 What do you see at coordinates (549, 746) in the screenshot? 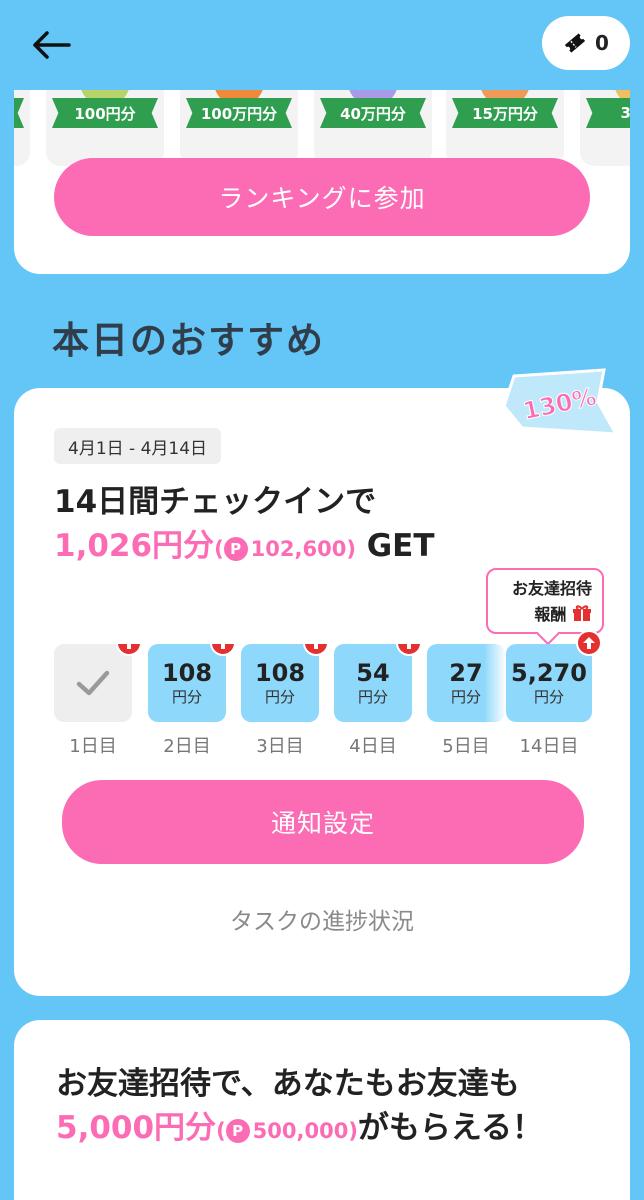
I see `day-label: 14日目` at bounding box center [549, 746].